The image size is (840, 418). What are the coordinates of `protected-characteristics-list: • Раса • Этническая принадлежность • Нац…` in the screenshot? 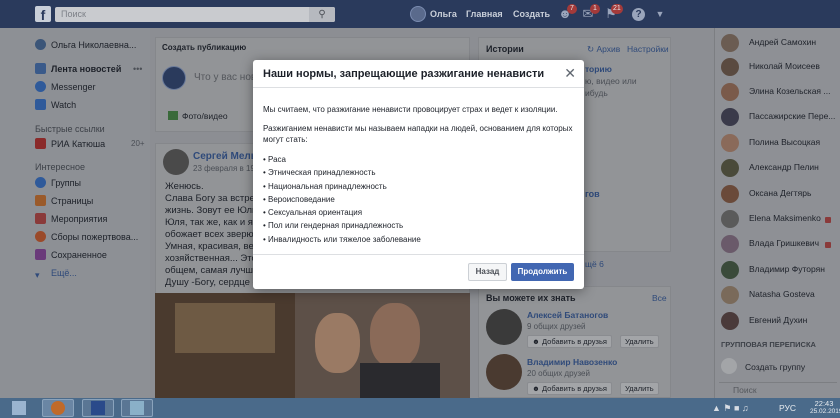 It's located at (419, 199).